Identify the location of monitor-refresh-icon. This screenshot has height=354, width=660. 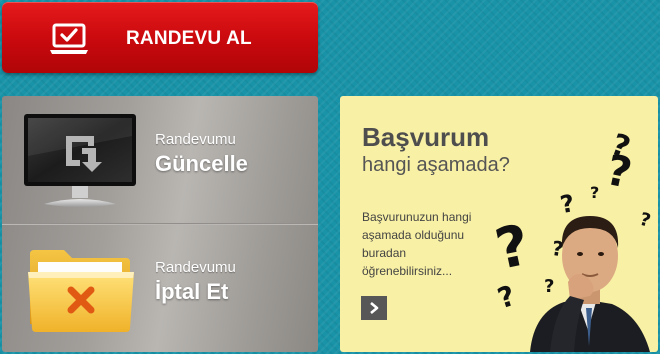
(80, 160).